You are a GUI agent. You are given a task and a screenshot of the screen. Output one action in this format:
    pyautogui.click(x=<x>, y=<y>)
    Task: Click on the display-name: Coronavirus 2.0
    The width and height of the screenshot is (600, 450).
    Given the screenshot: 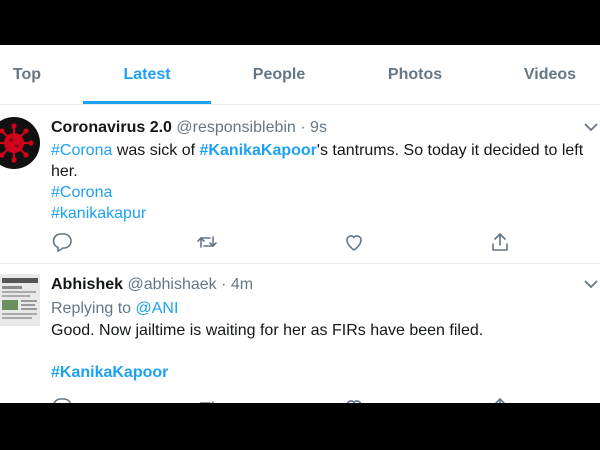 What is the action you would take?
    pyautogui.click(x=111, y=127)
    